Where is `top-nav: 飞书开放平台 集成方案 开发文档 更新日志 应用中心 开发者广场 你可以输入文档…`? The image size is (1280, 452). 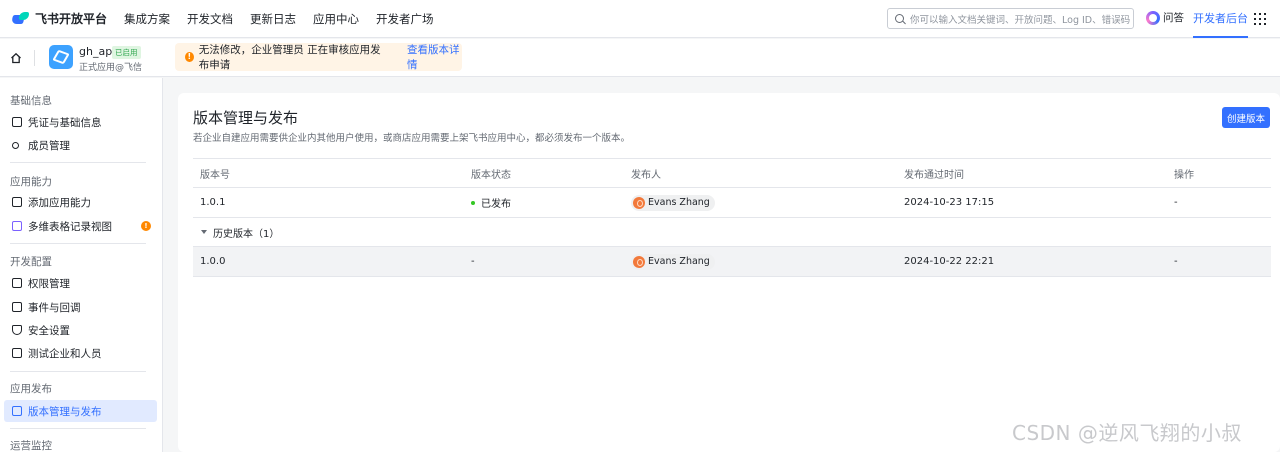
top-nav: 飞书开放平台 集成方案 开发文档 更新日志 应用中心 开发者广场 你可以输入文档… is located at coordinates (640, 19).